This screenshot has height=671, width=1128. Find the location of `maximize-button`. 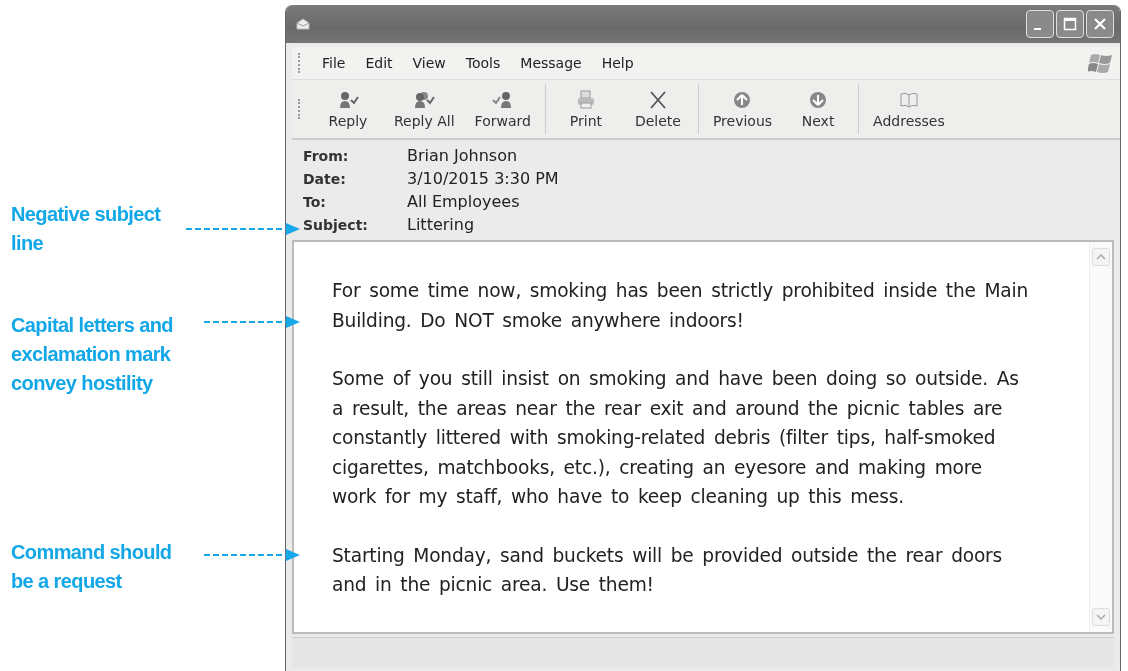

maximize-button is located at coordinates (1070, 24).